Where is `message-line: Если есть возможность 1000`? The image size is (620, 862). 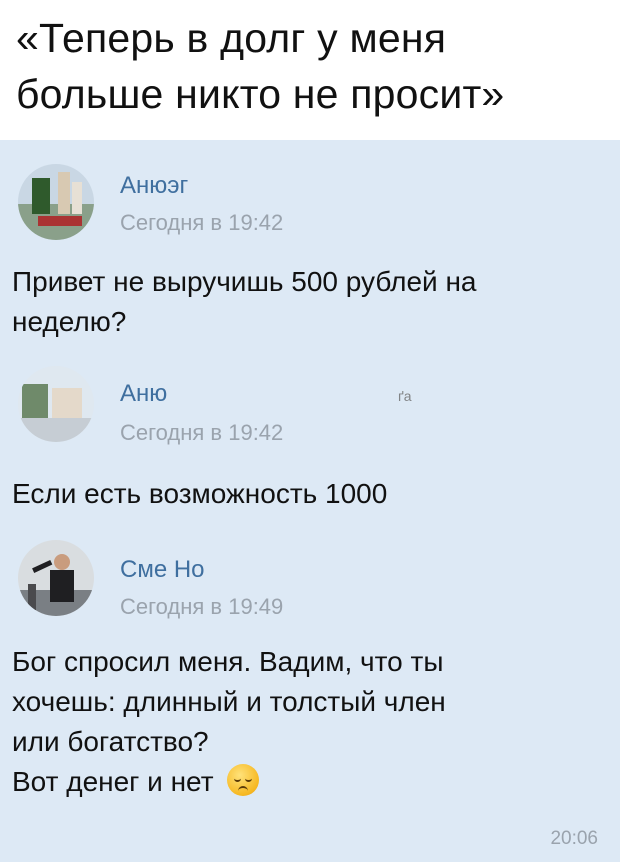 message-line: Если есть возможность 1000 is located at coordinates (200, 493).